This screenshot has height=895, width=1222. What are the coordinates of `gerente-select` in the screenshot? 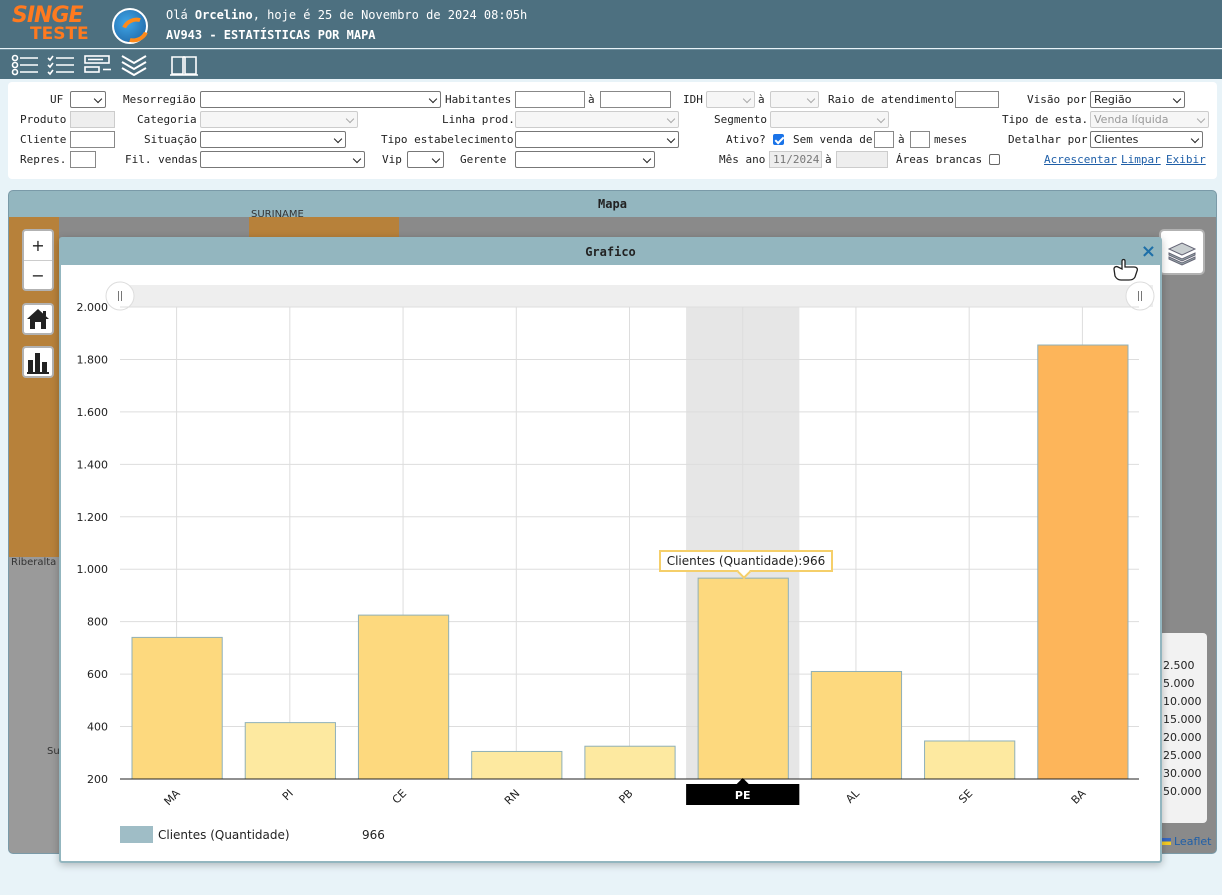 It's located at (585, 159).